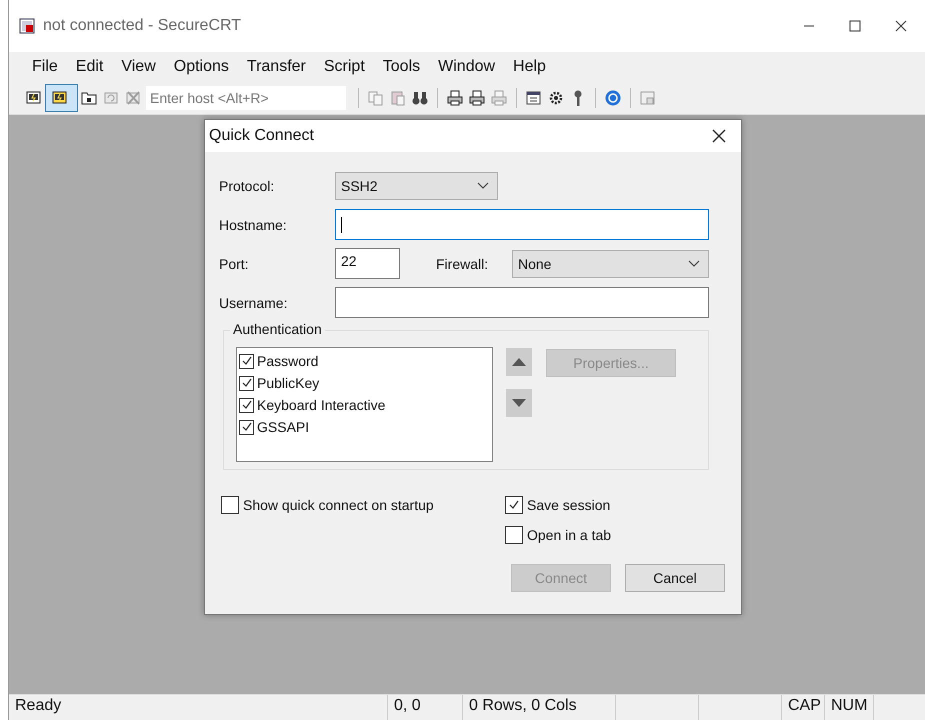 This screenshot has height=720, width=925. I want to click on list-item: PublicKey, so click(288, 383).